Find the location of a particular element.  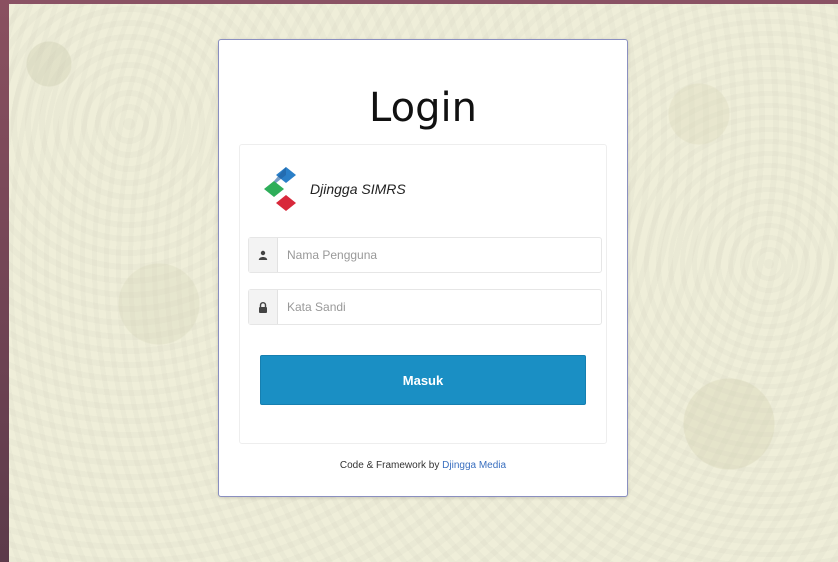

password-input is located at coordinates (438, 307).